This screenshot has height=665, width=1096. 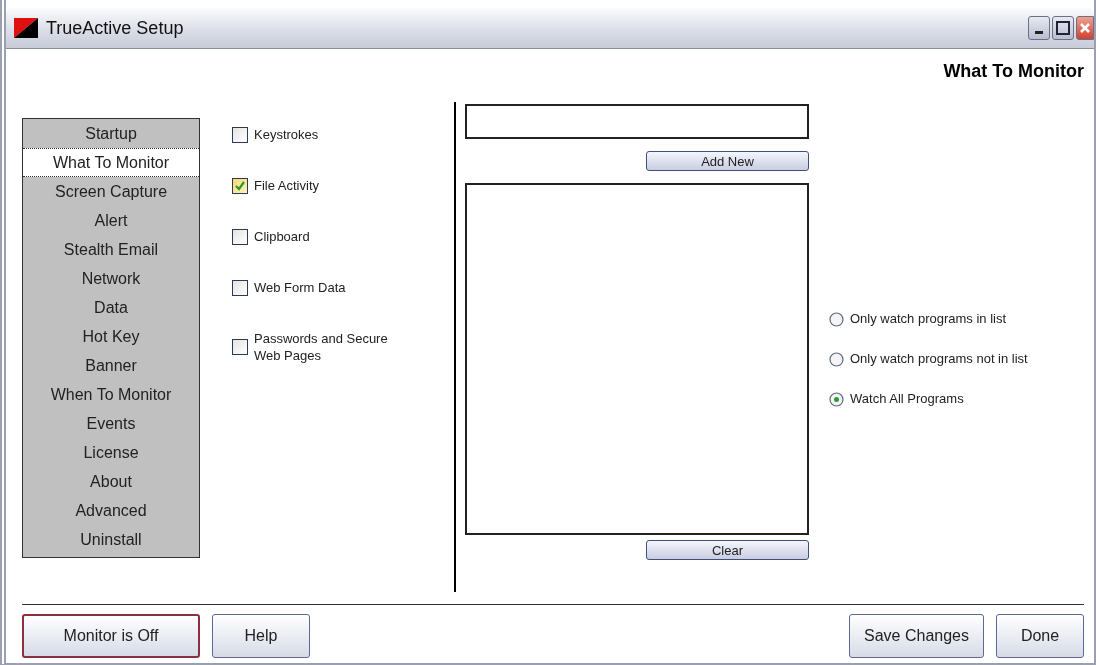 I want to click on checkbox-label: Keystrokes, so click(x=287, y=134).